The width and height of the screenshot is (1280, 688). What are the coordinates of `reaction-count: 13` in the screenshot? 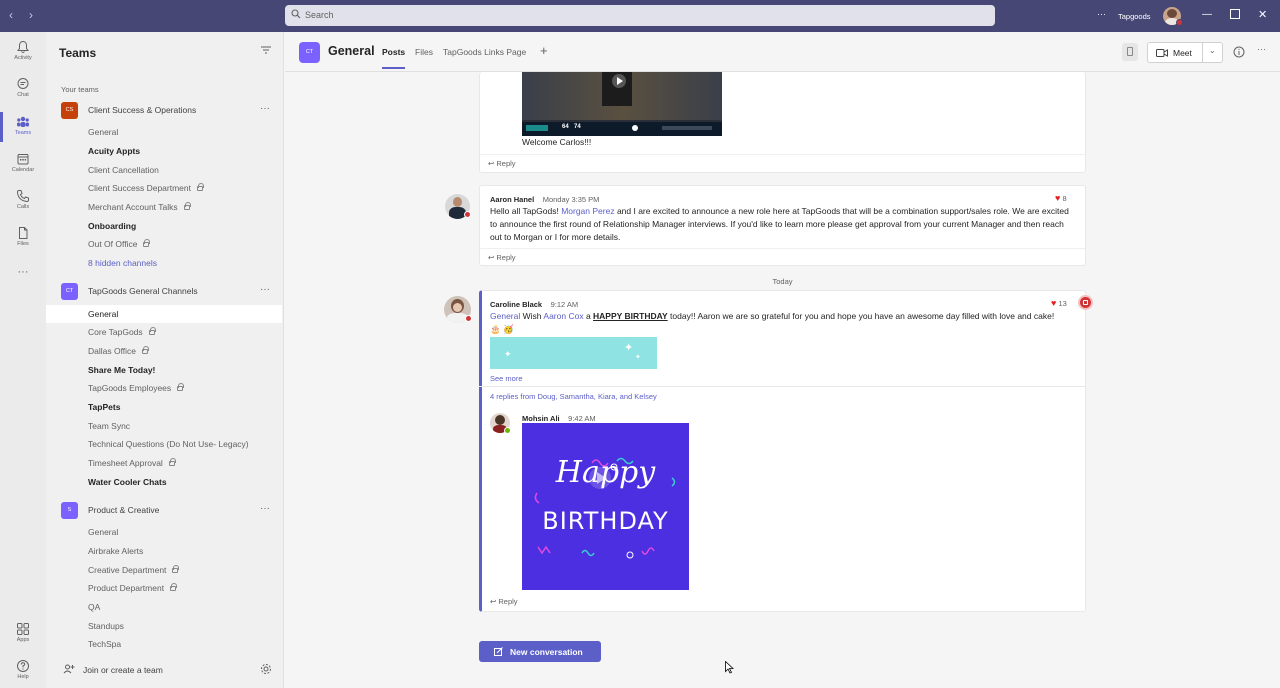 It's located at (1062, 303).